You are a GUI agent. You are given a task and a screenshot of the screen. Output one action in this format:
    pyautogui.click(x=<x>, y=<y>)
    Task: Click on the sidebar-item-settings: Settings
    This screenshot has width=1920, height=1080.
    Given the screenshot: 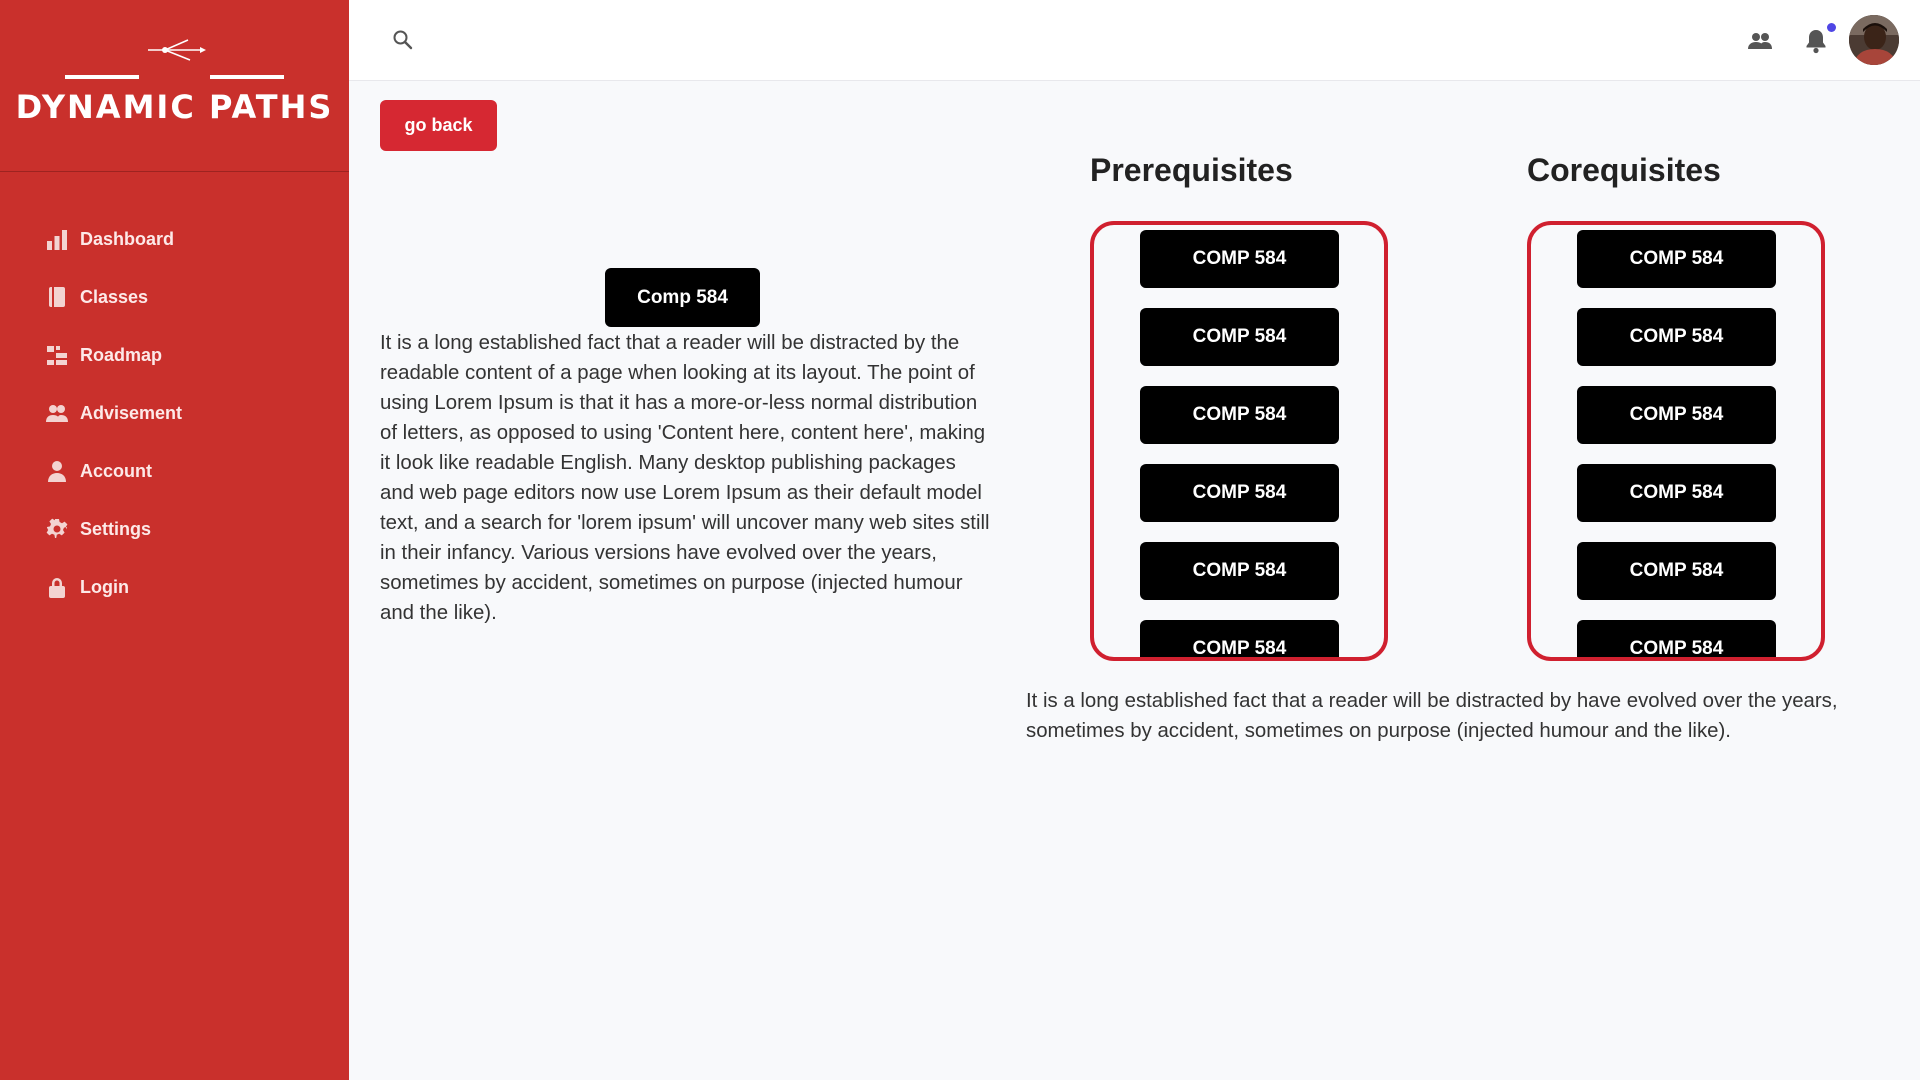 What is the action you would take?
    pyautogui.click(x=174, y=529)
    